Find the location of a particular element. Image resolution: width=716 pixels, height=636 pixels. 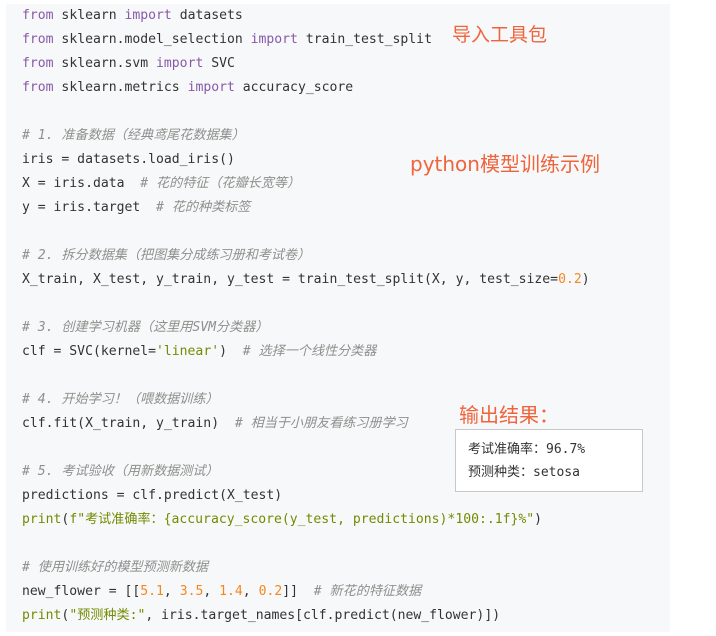

code-line: clf = SVC(kernel='linear') # 选择一个线性分类器 is located at coordinates (199, 351).